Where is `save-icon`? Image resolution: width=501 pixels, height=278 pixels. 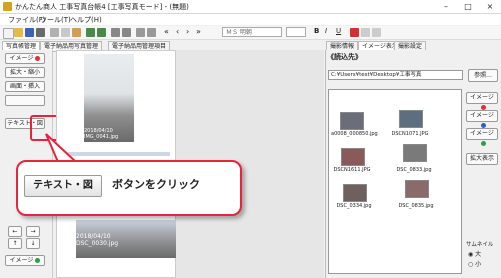
save-icon is located at coordinates (29, 32).